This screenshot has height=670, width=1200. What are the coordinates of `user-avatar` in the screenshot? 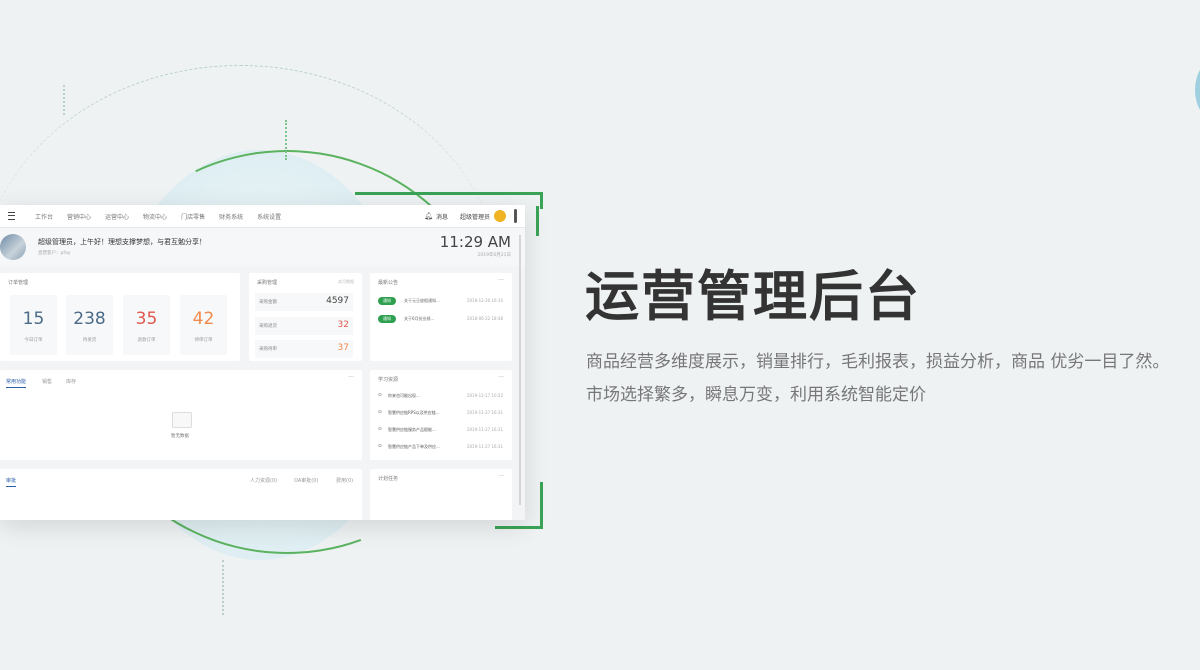 It's located at (500, 216).